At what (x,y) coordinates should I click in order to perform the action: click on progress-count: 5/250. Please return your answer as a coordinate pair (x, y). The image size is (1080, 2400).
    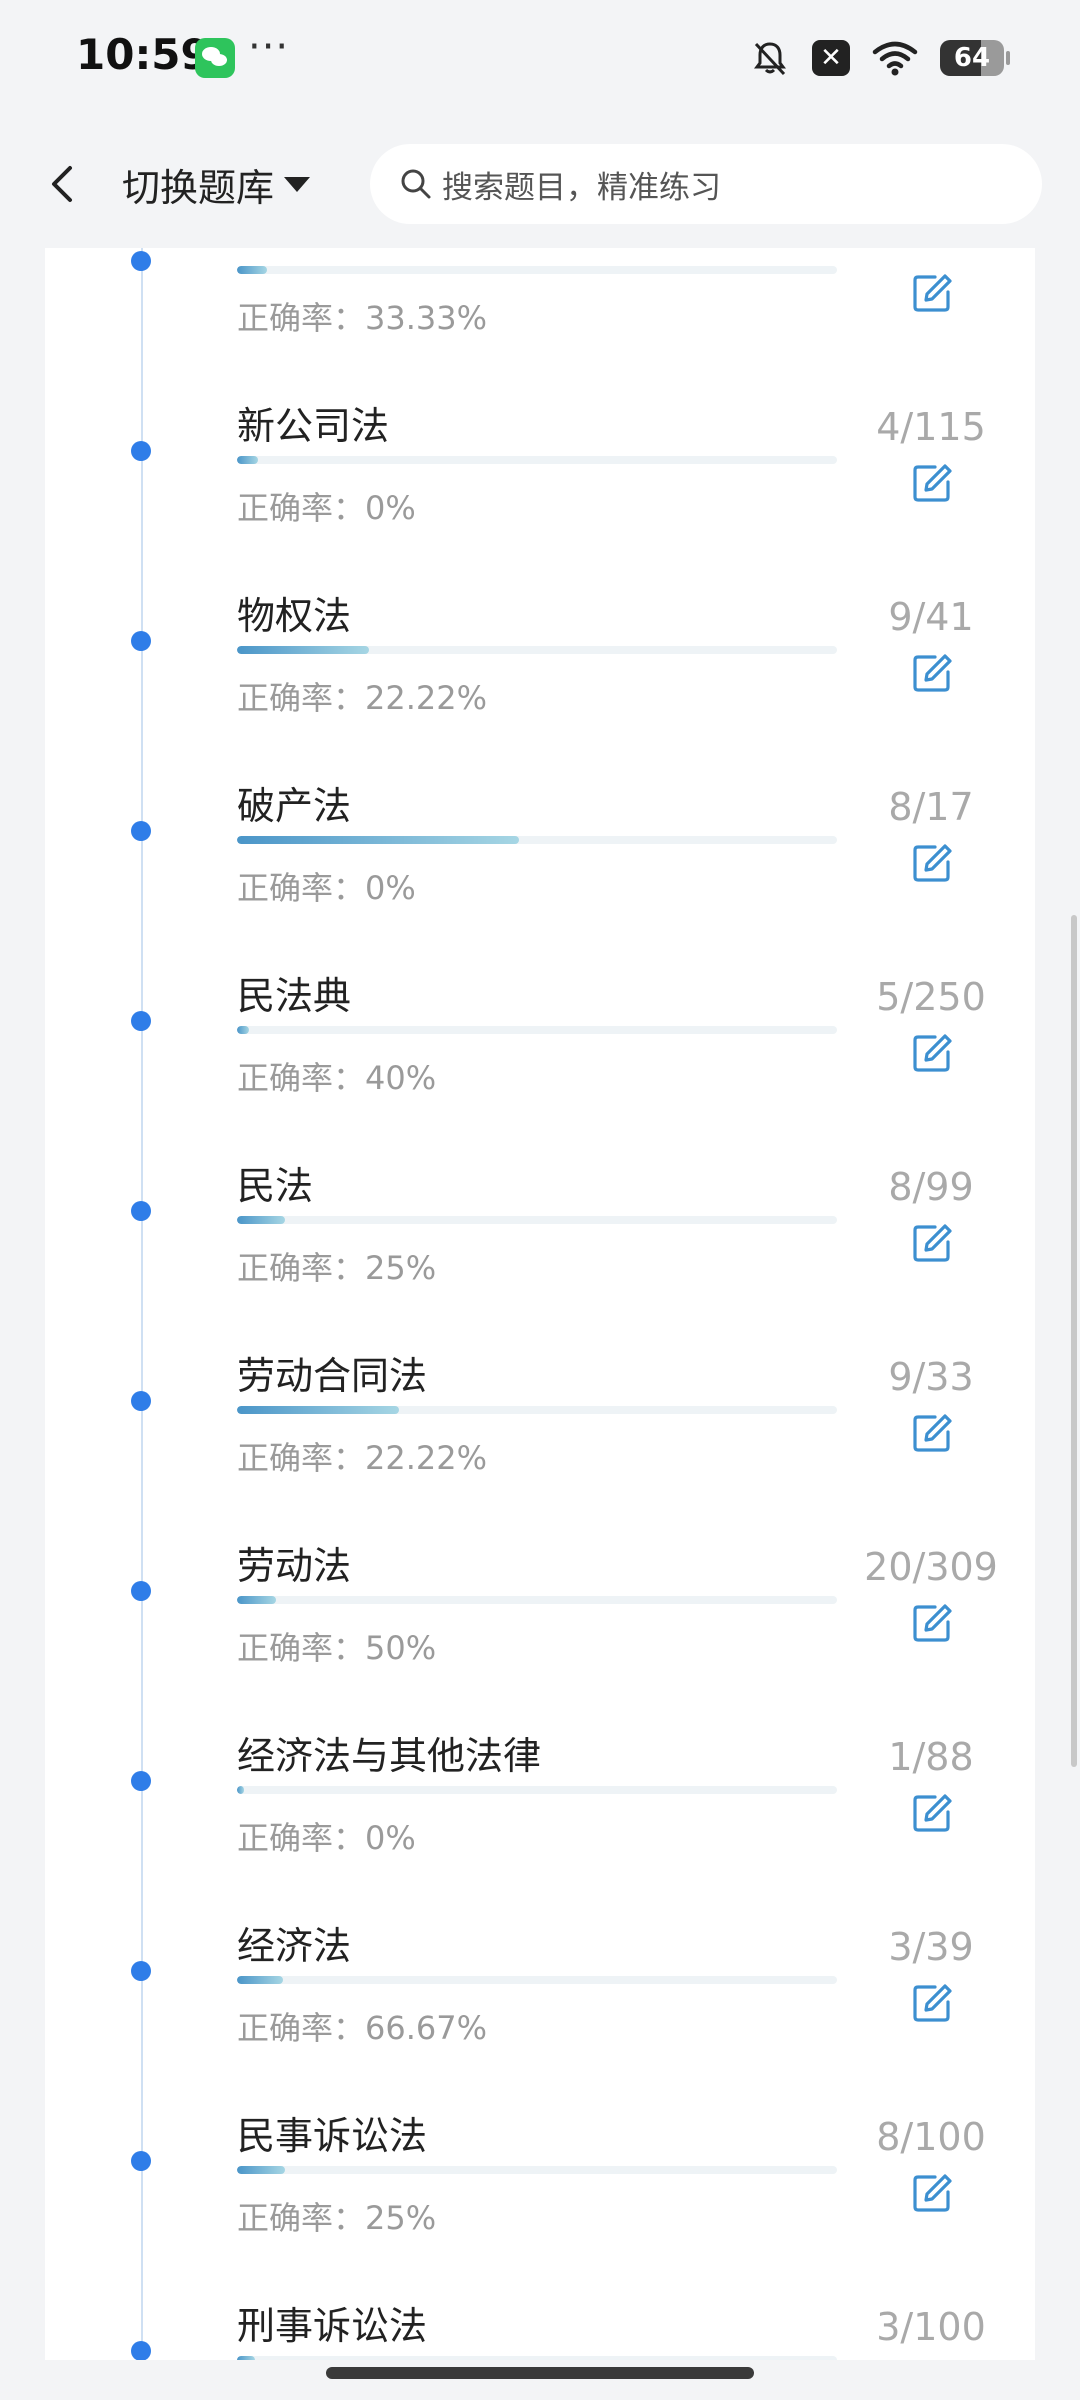
    Looking at the image, I should click on (931, 997).